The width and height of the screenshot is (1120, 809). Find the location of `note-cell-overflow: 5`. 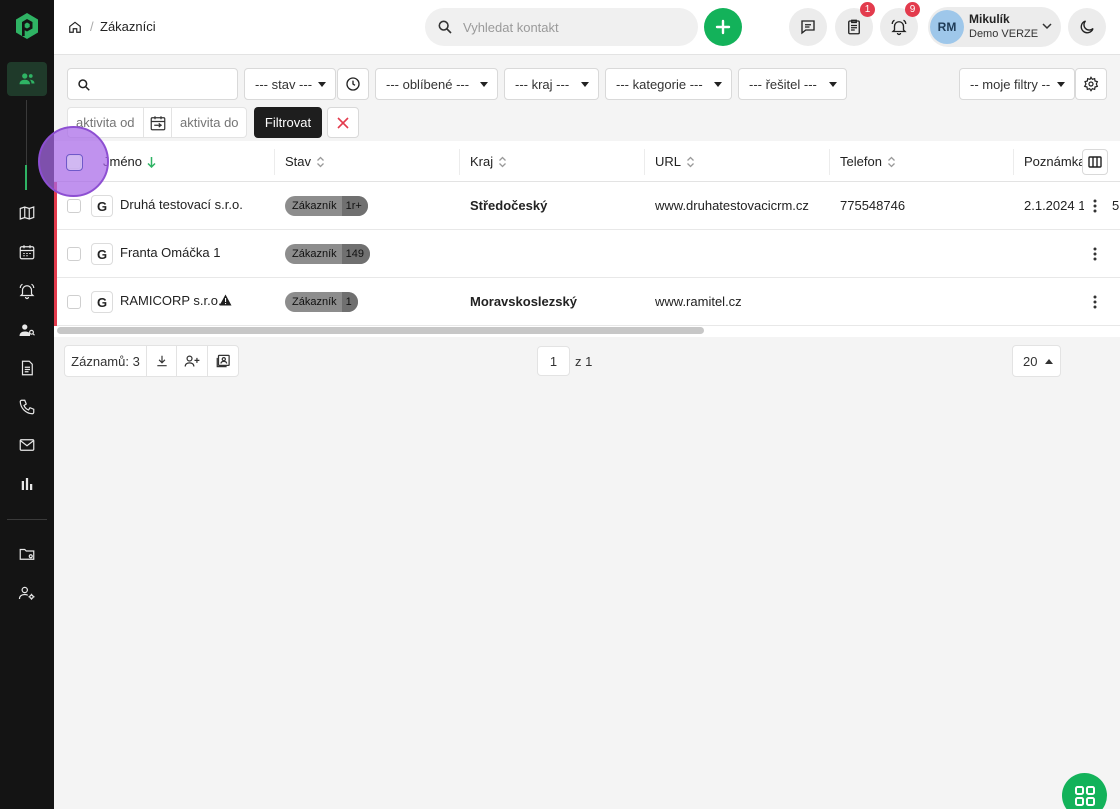

note-cell-overflow: 5 is located at coordinates (1116, 205).